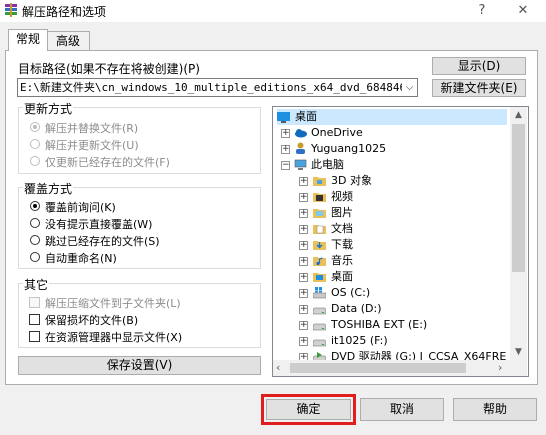 The height and width of the screenshot is (435, 546). Describe the element at coordinates (34, 336) in the screenshot. I see `checkbox-show-in-explorer` at that location.